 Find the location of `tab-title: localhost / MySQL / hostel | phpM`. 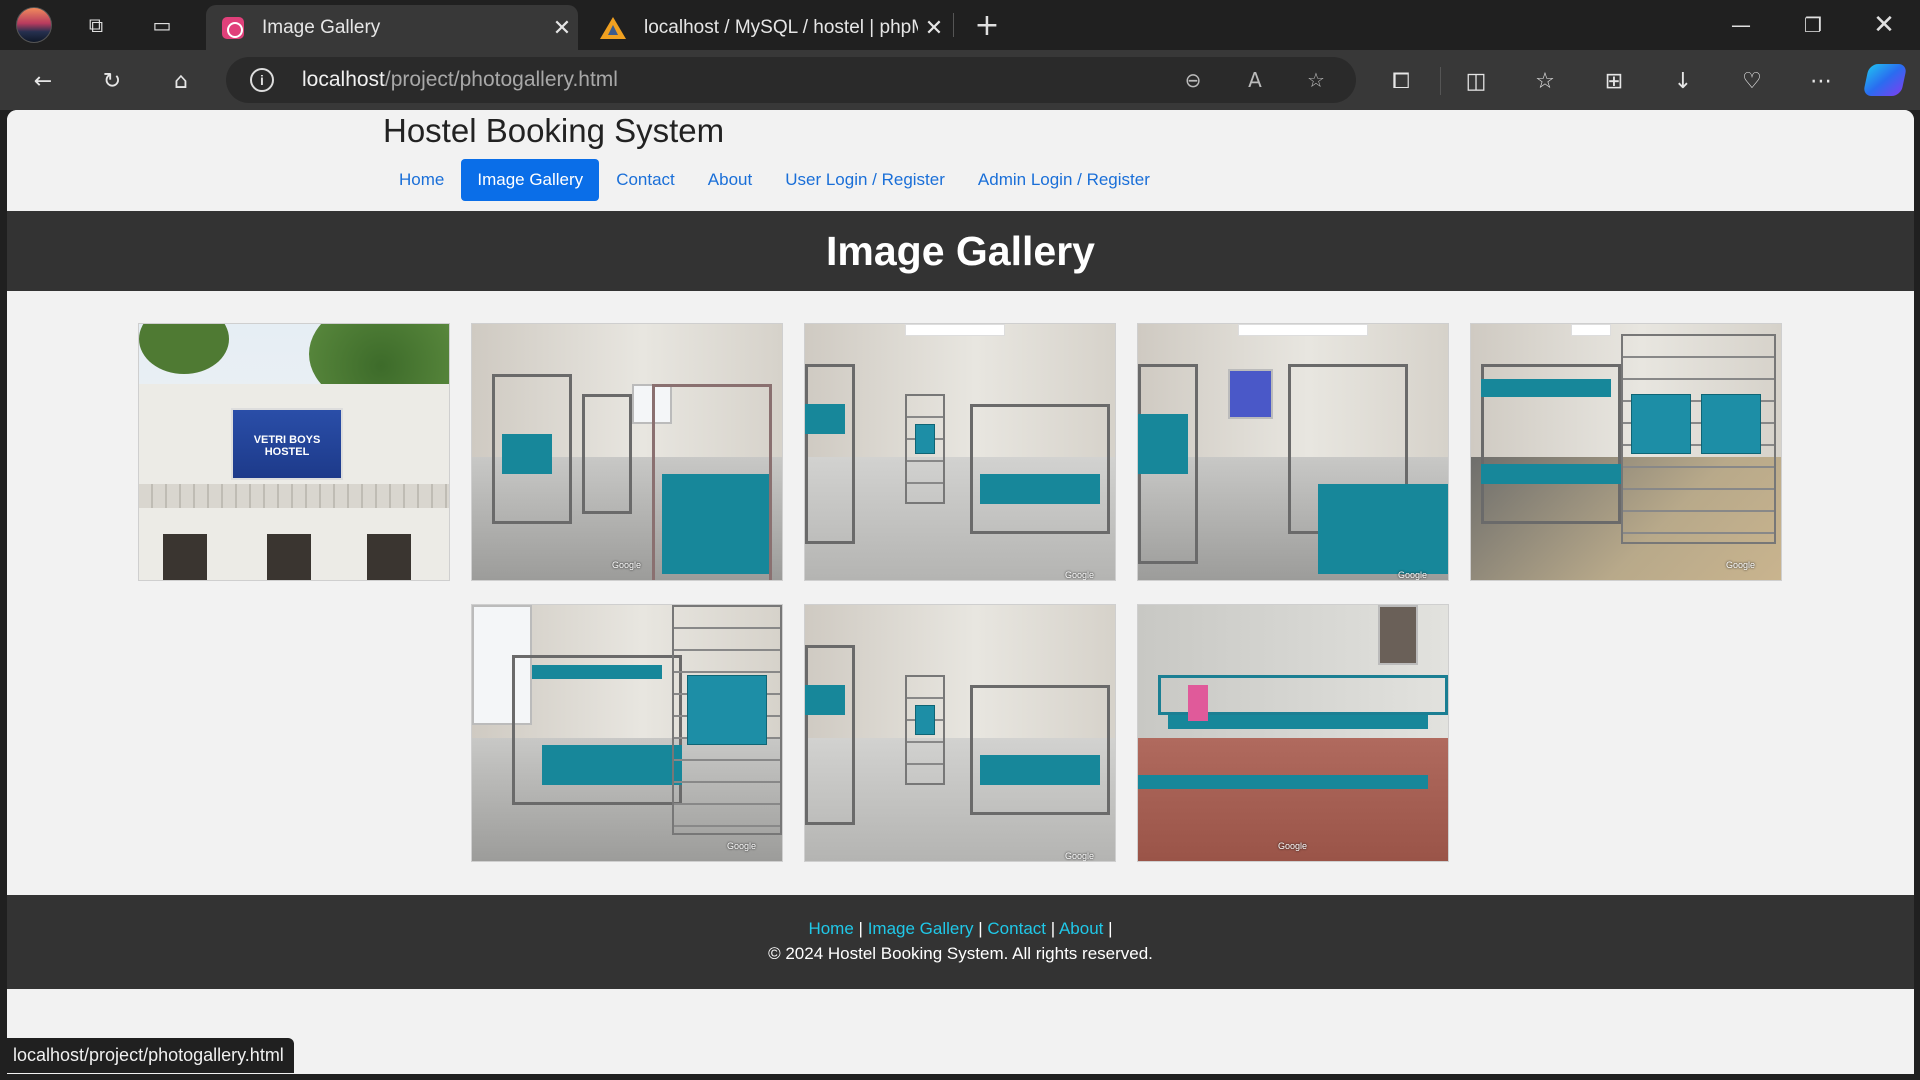

tab-title: localhost / MySQL / hostel | phpM is located at coordinates (781, 27).